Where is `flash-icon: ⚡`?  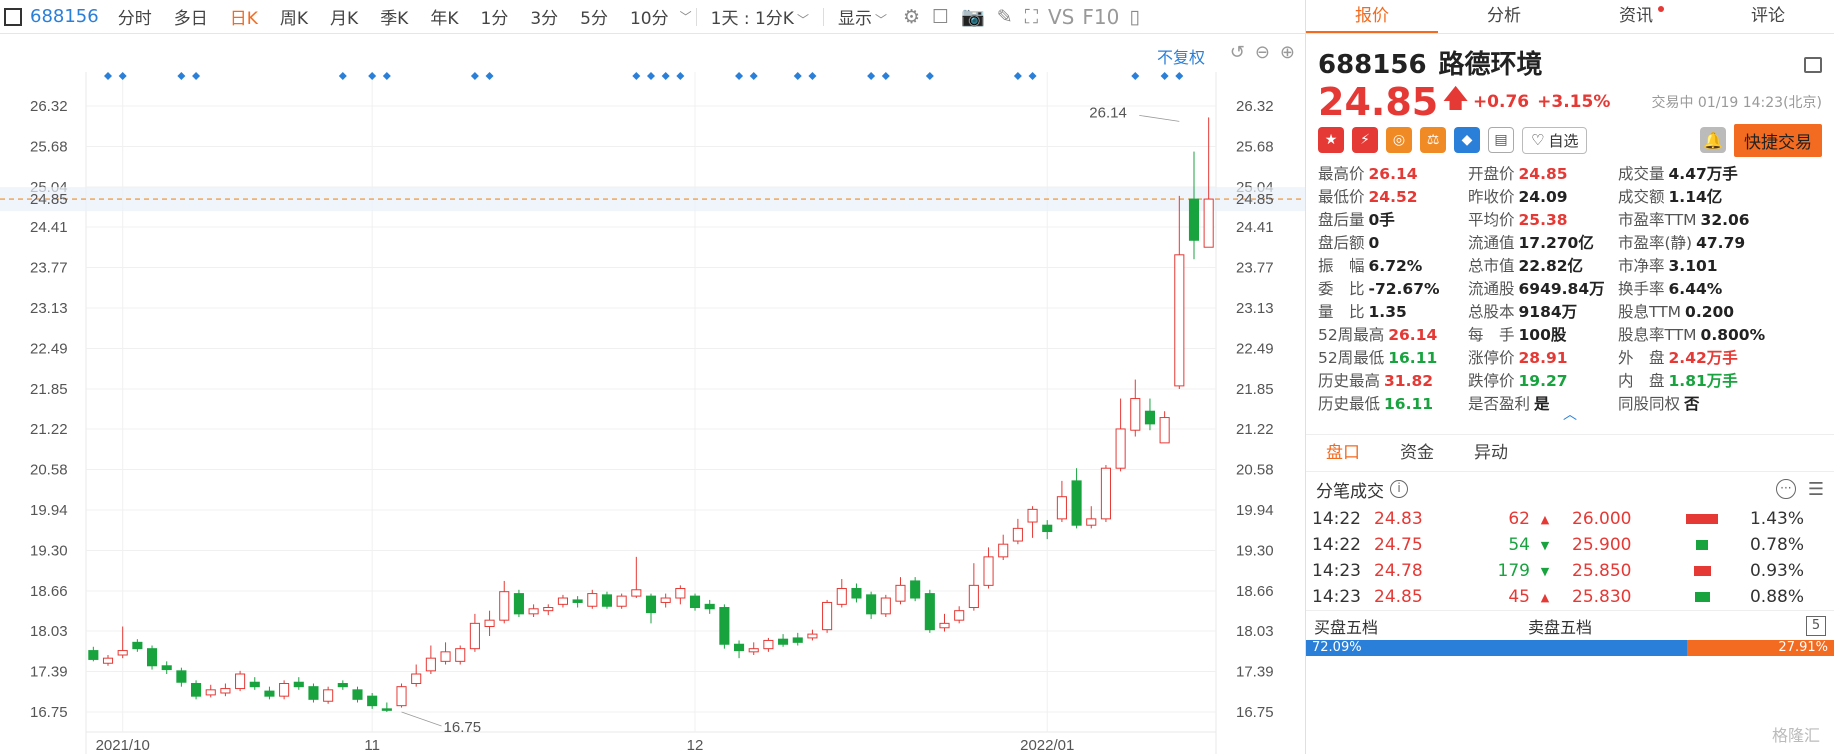 flash-icon: ⚡ is located at coordinates (1365, 140).